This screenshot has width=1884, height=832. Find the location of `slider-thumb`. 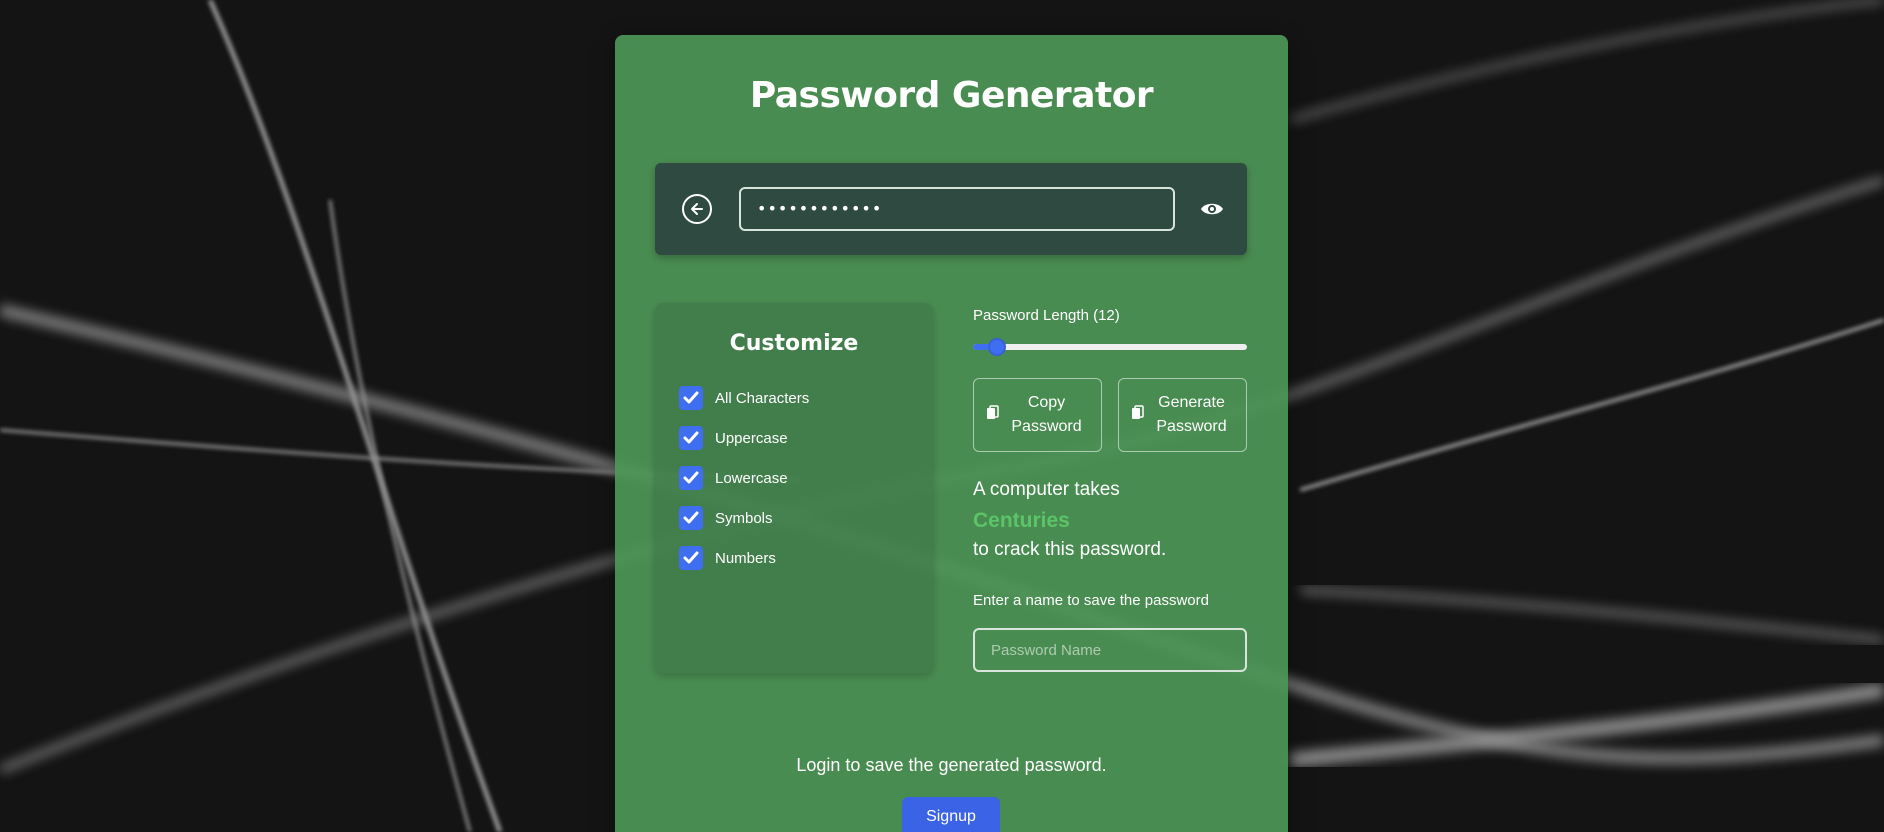

slider-thumb is located at coordinates (997, 347).